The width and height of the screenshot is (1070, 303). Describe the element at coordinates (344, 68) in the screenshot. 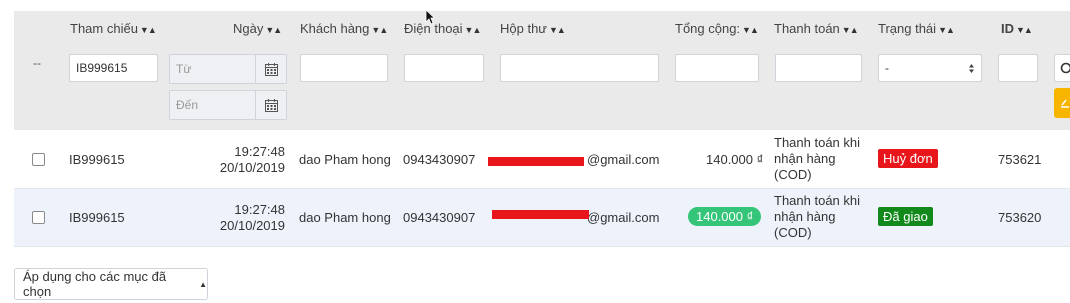

I see `customer-filter-input` at that location.